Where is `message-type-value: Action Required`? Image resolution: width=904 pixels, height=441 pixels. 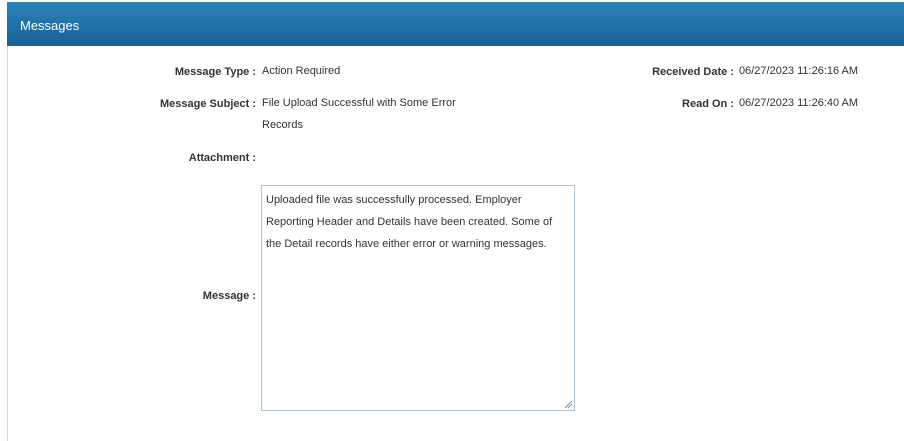 message-type-value: Action Required is located at coordinates (301, 71).